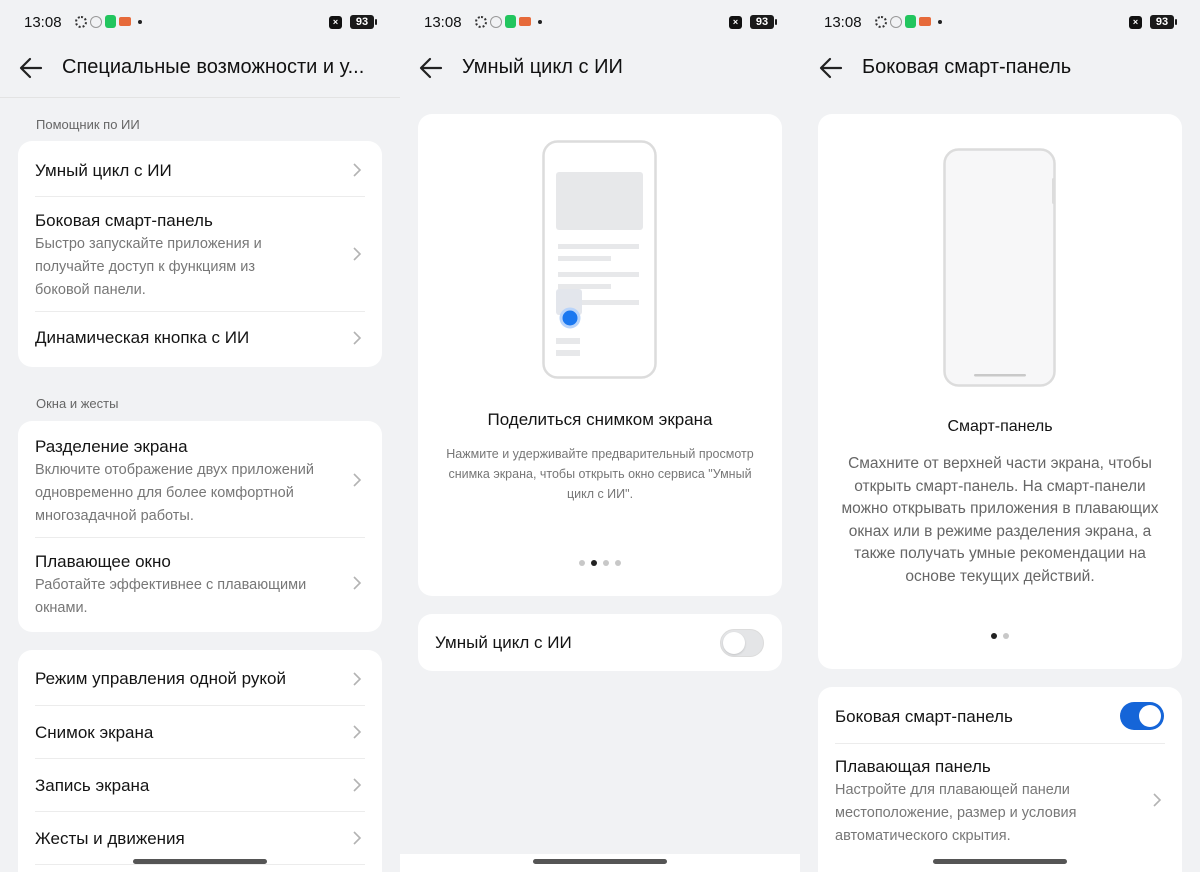 Image resolution: width=1200 pixels, height=872 pixels. I want to click on ai-loop-toggle, so click(742, 643).